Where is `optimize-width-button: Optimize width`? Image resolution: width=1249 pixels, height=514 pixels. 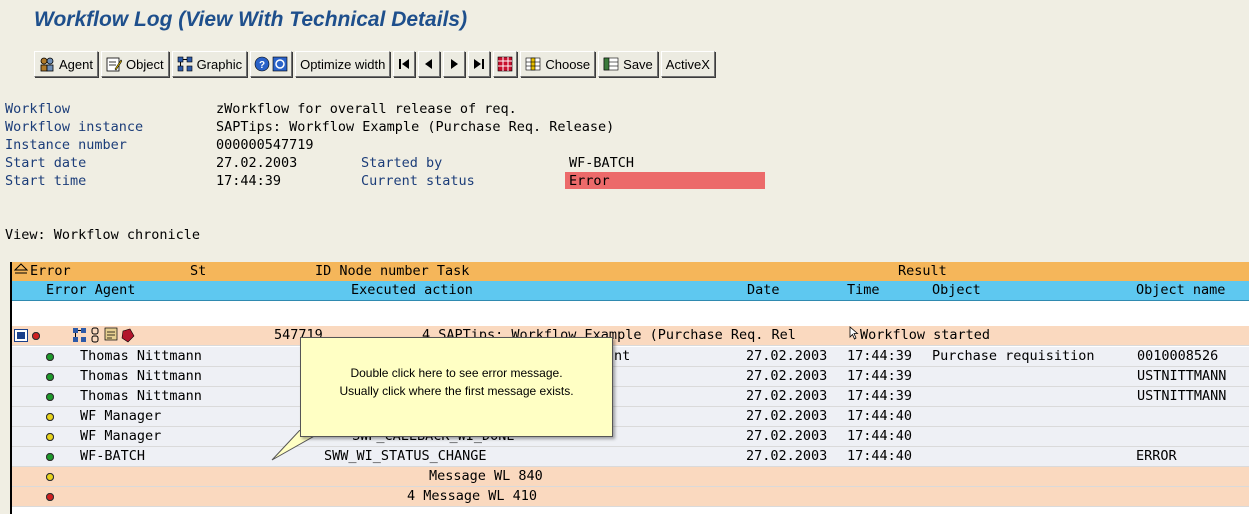
optimize-width-button: Optimize width is located at coordinates (343, 64).